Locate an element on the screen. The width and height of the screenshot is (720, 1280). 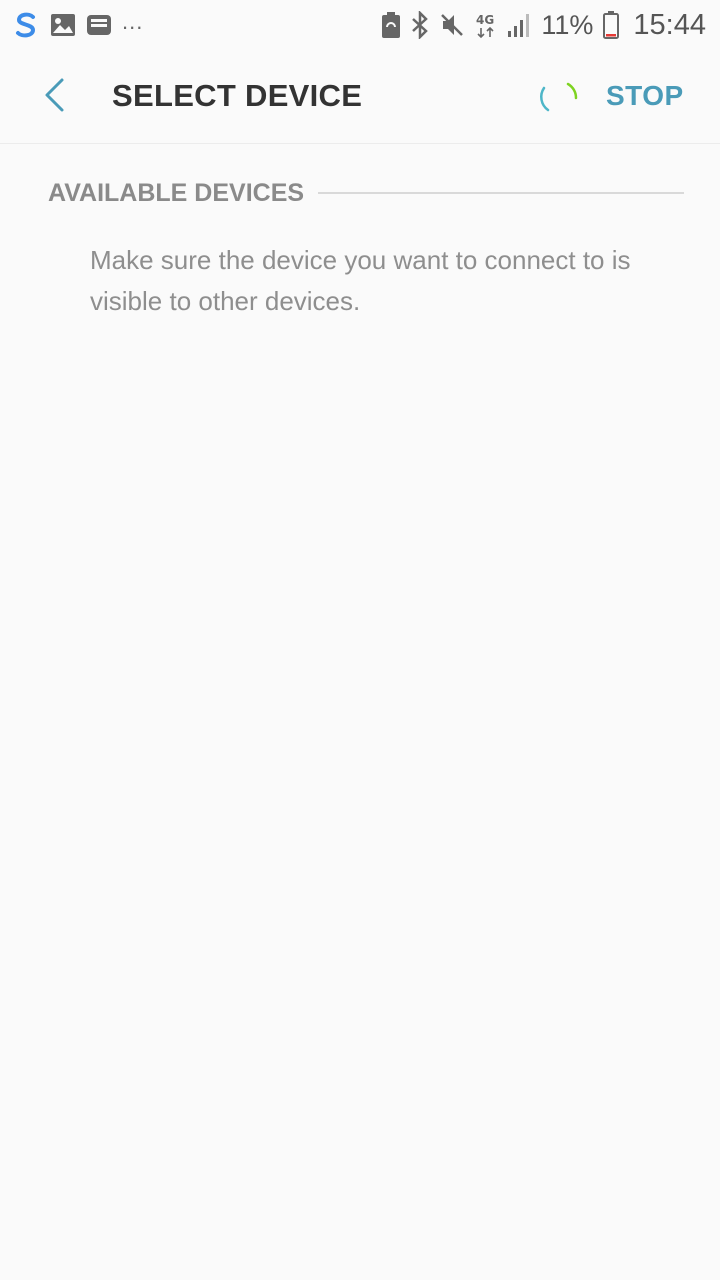
status-right: 4G 11% 15:44 is located at coordinates (543, 25).